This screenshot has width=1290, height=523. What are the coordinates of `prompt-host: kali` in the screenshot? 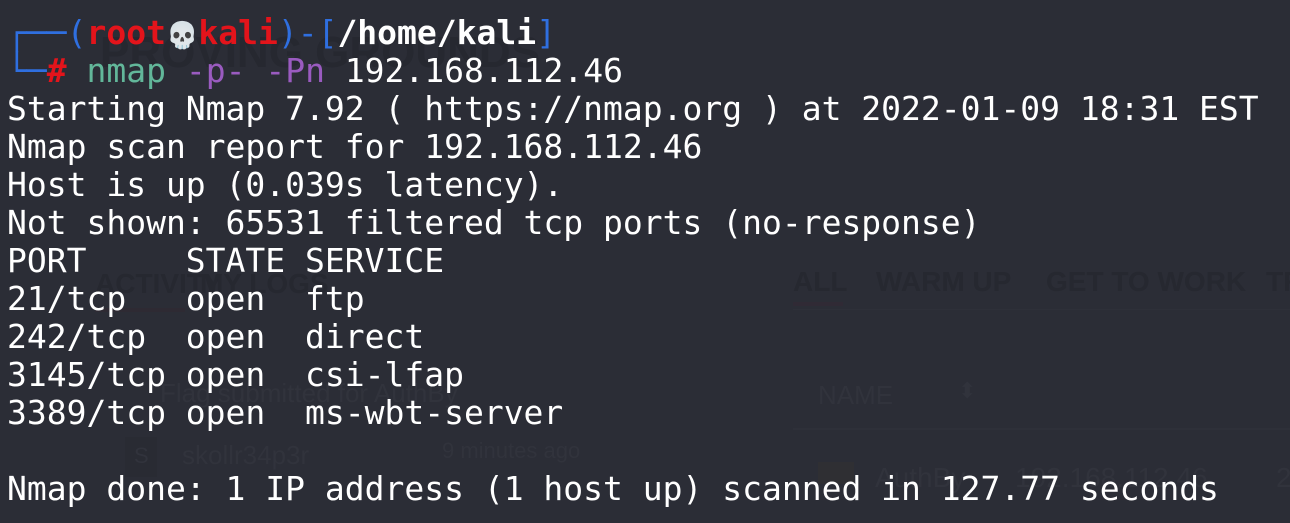 It's located at (238, 32).